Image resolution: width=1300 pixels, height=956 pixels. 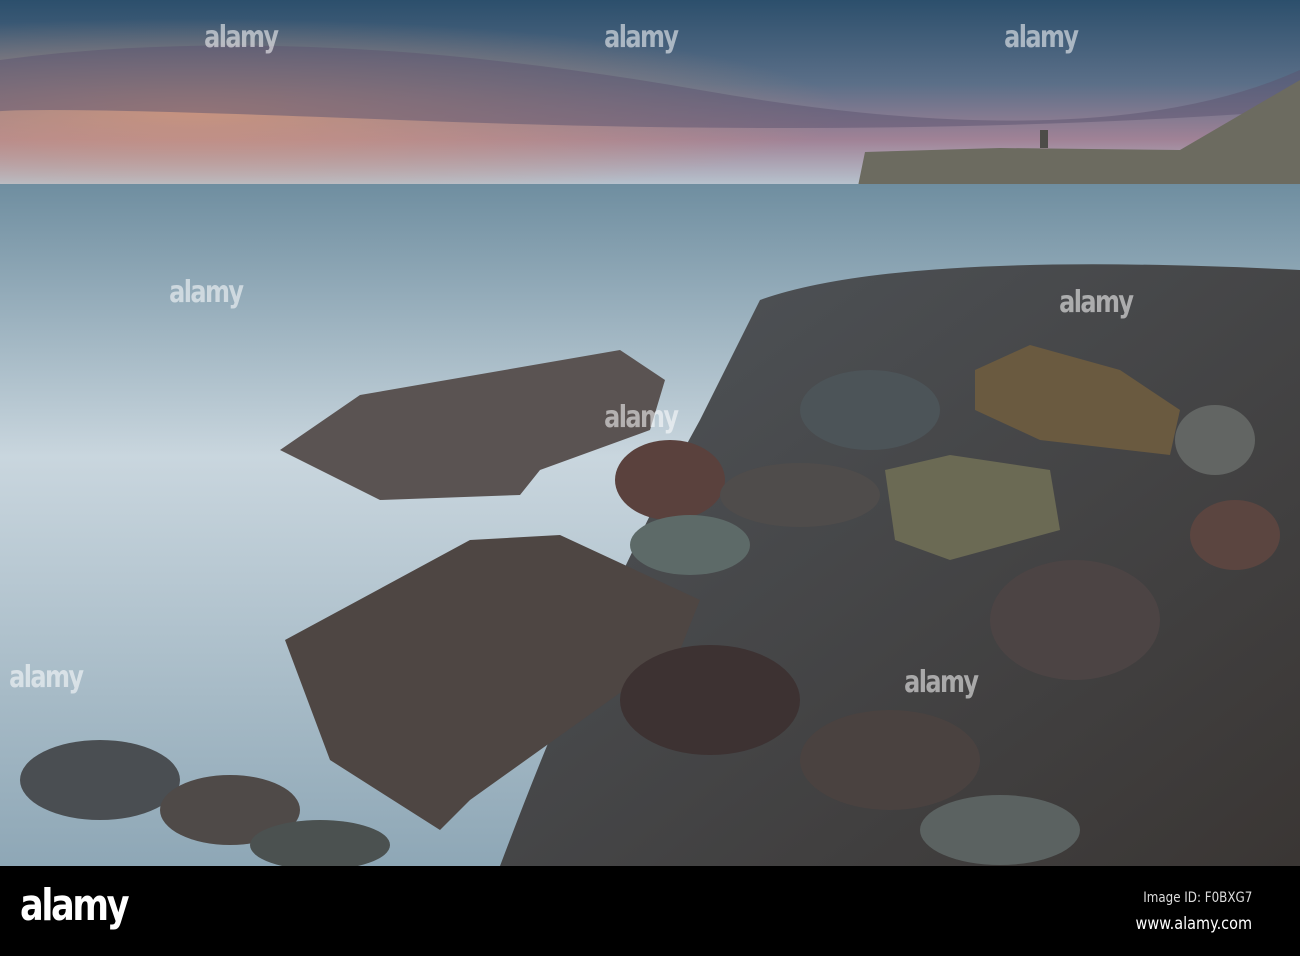 What do you see at coordinates (650, 911) in the screenshot?
I see `watermark-bar: alamy Image ID: F0BXG7 www.alamy.com` at bounding box center [650, 911].